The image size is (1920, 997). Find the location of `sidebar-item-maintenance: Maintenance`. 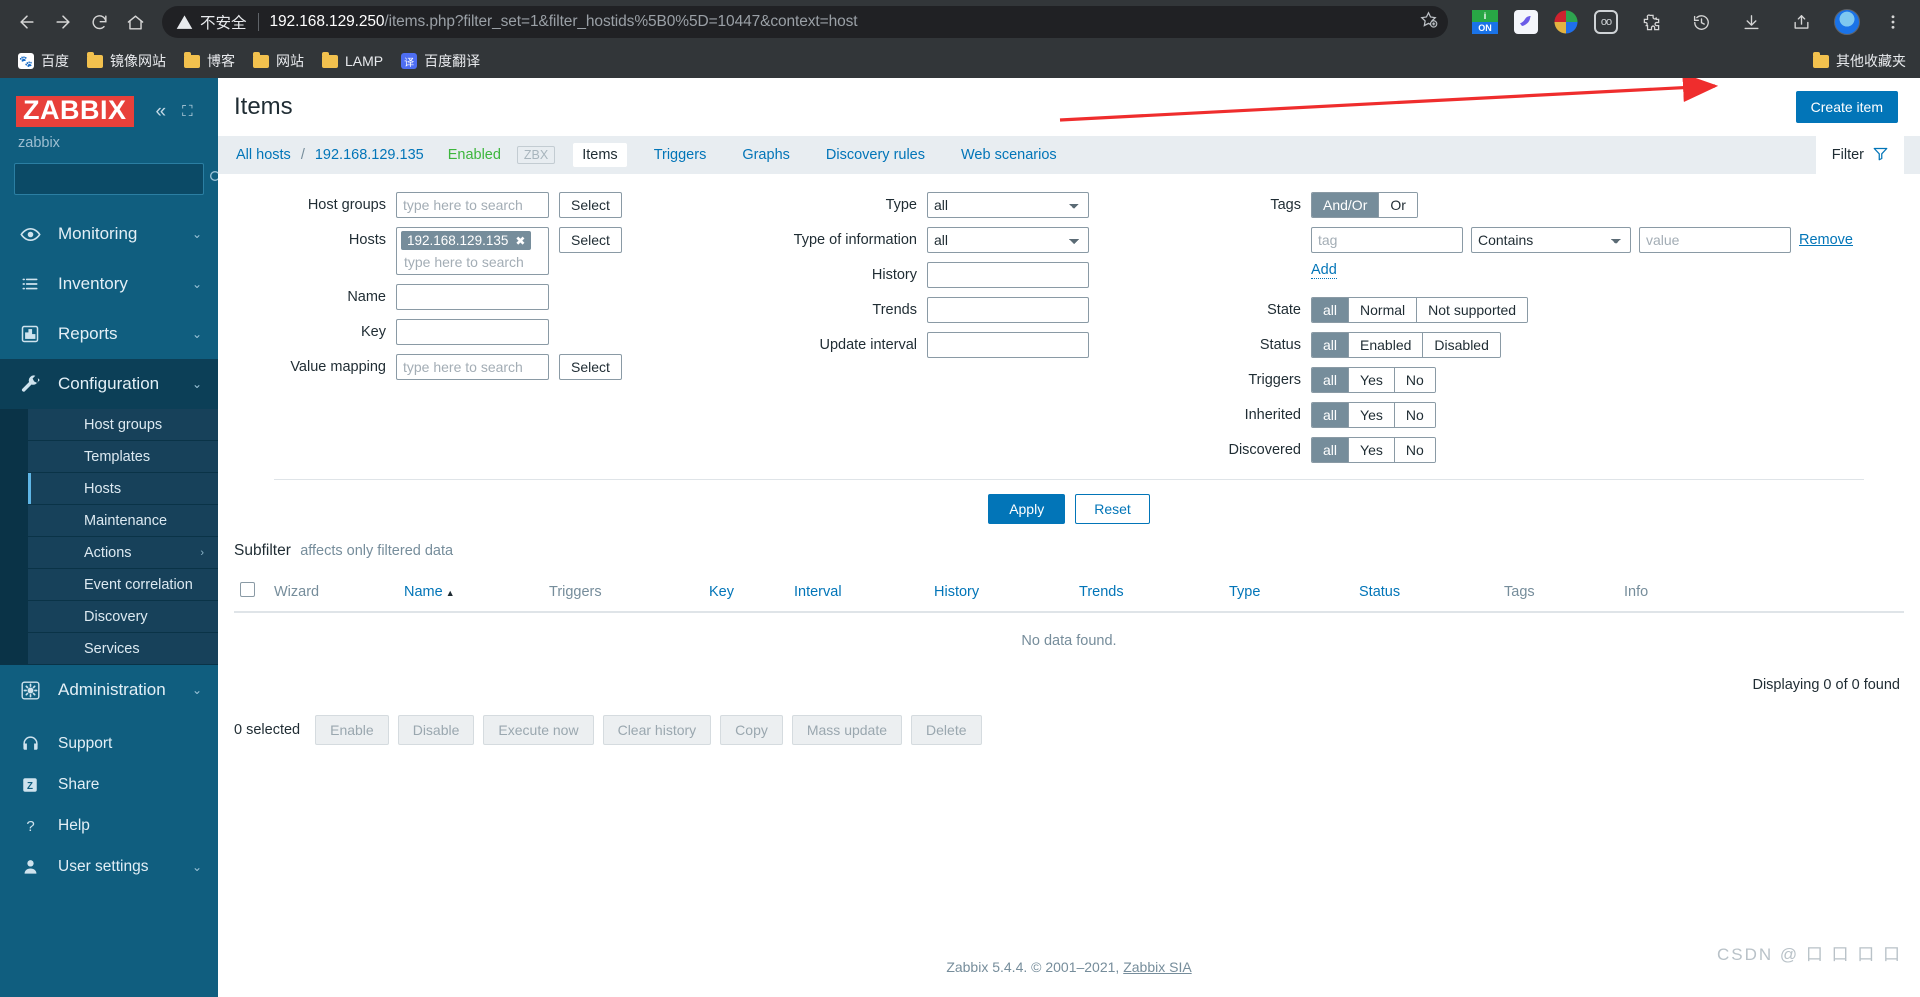

sidebar-item-maintenance: Maintenance is located at coordinates (123, 521).